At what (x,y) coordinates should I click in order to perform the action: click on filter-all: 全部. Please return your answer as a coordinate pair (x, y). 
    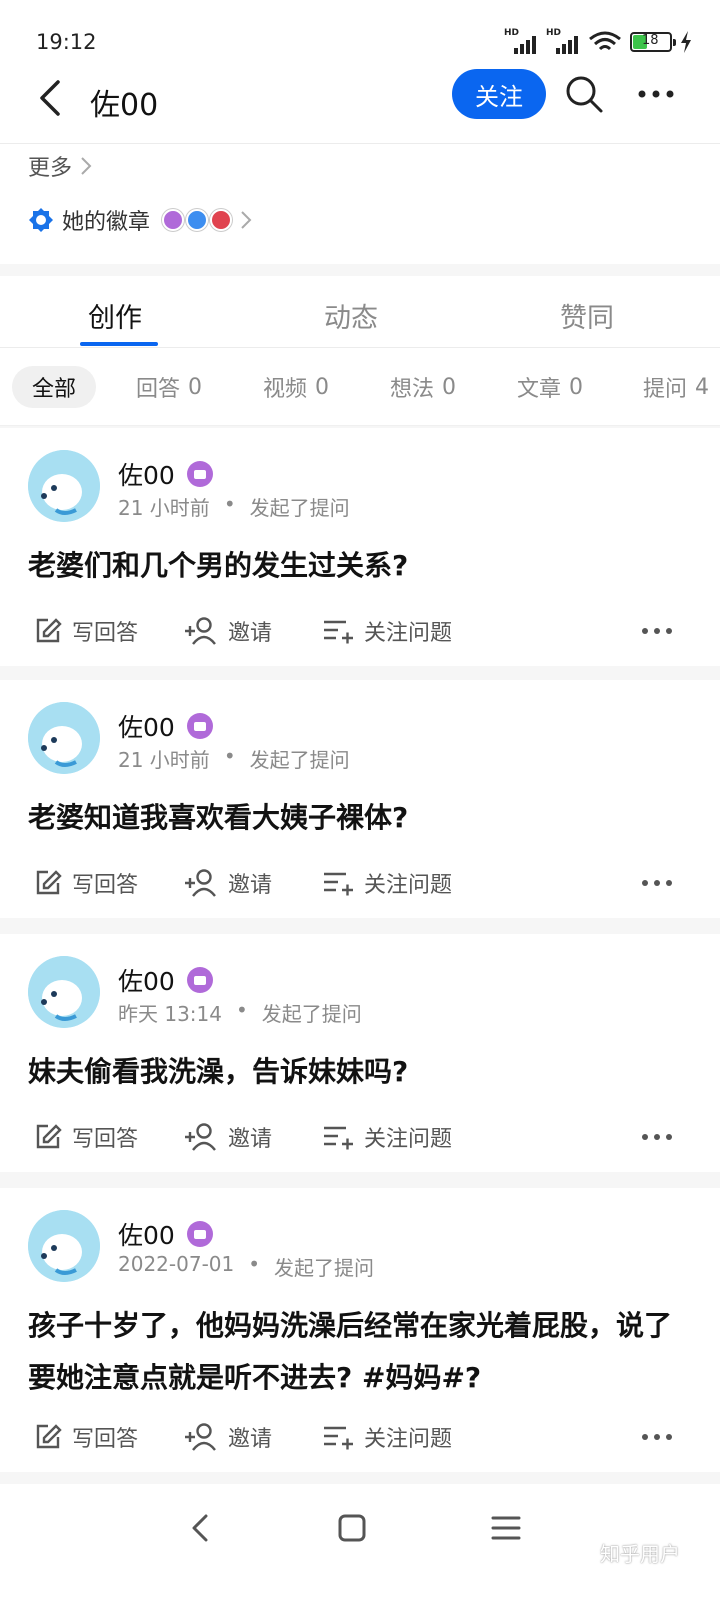
    Looking at the image, I should click on (54, 387).